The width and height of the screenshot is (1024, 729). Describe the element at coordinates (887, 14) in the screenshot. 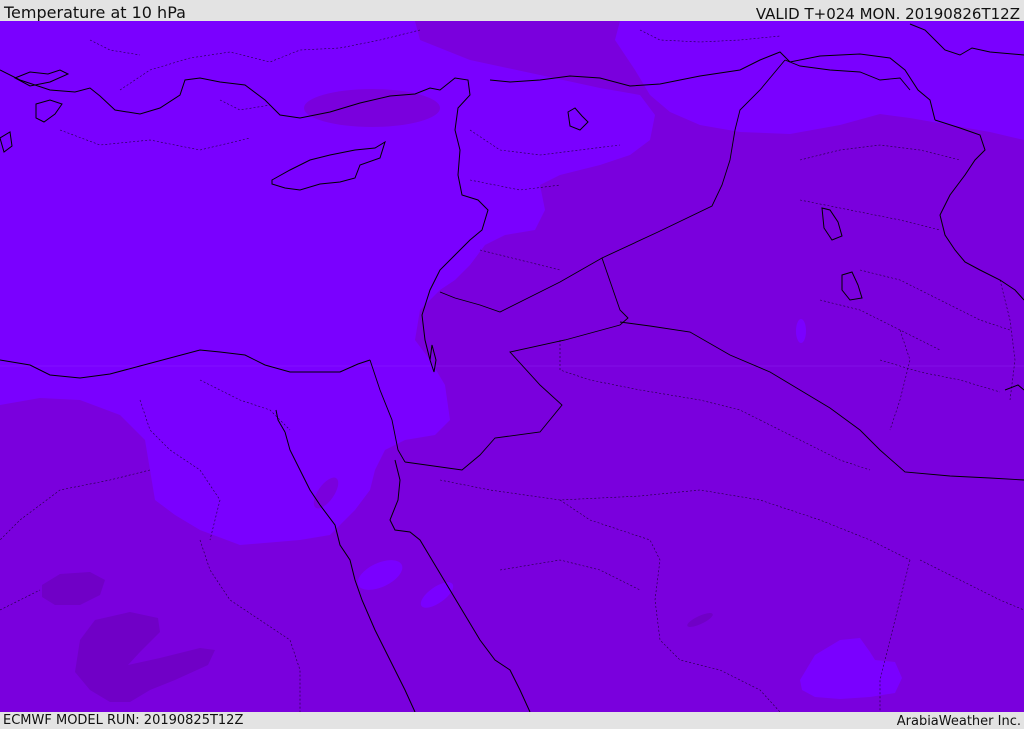

I see `valid-time: VALID T+024 MON. 20190826T12Z` at that location.